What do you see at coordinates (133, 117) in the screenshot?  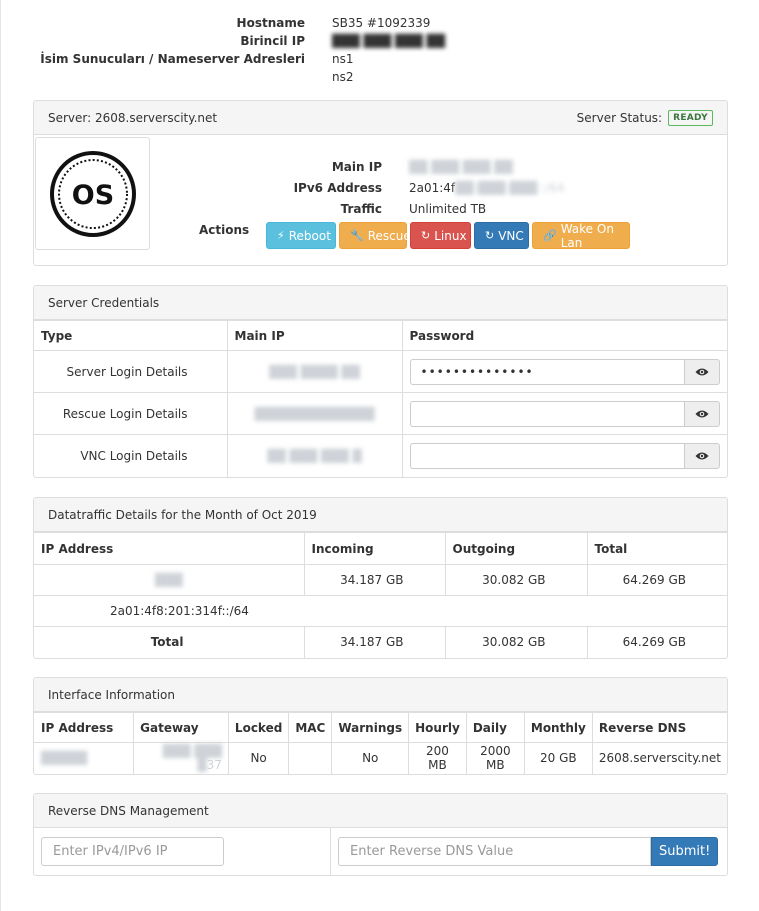 I see `server-title: Server: 2608.serverscity.net` at bounding box center [133, 117].